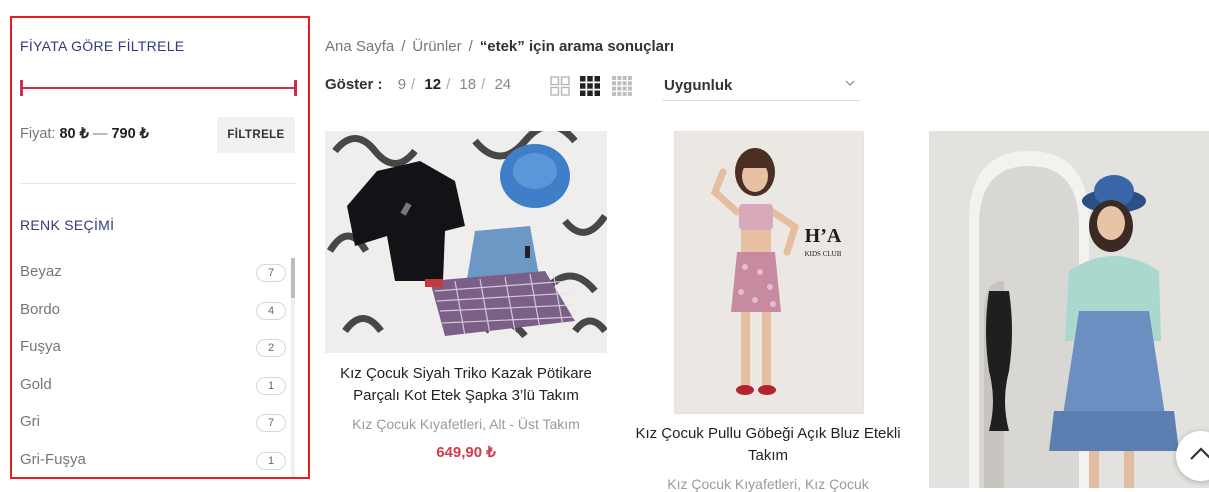 Image resolution: width=1209 pixels, height=492 pixels. What do you see at coordinates (53, 459) in the screenshot?
I see `color-name: Gri-Fuşya` at bounding box center [53, 459].